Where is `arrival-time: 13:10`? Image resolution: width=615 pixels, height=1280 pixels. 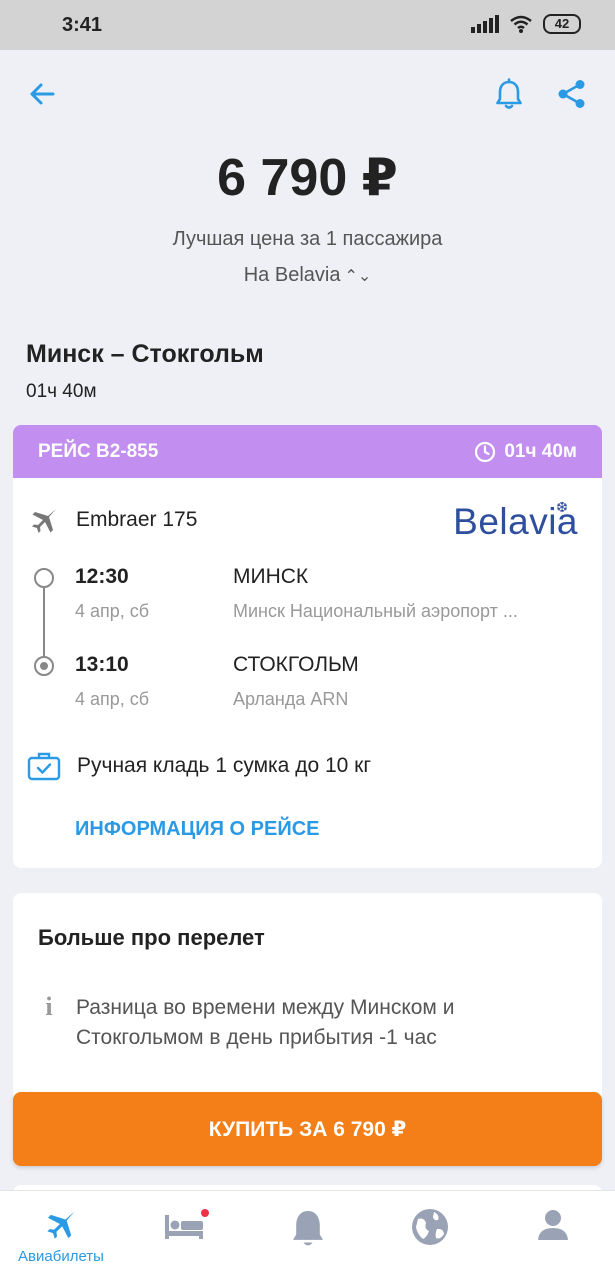
arrival-time: 13:10 is located at coordinates (102, 664).